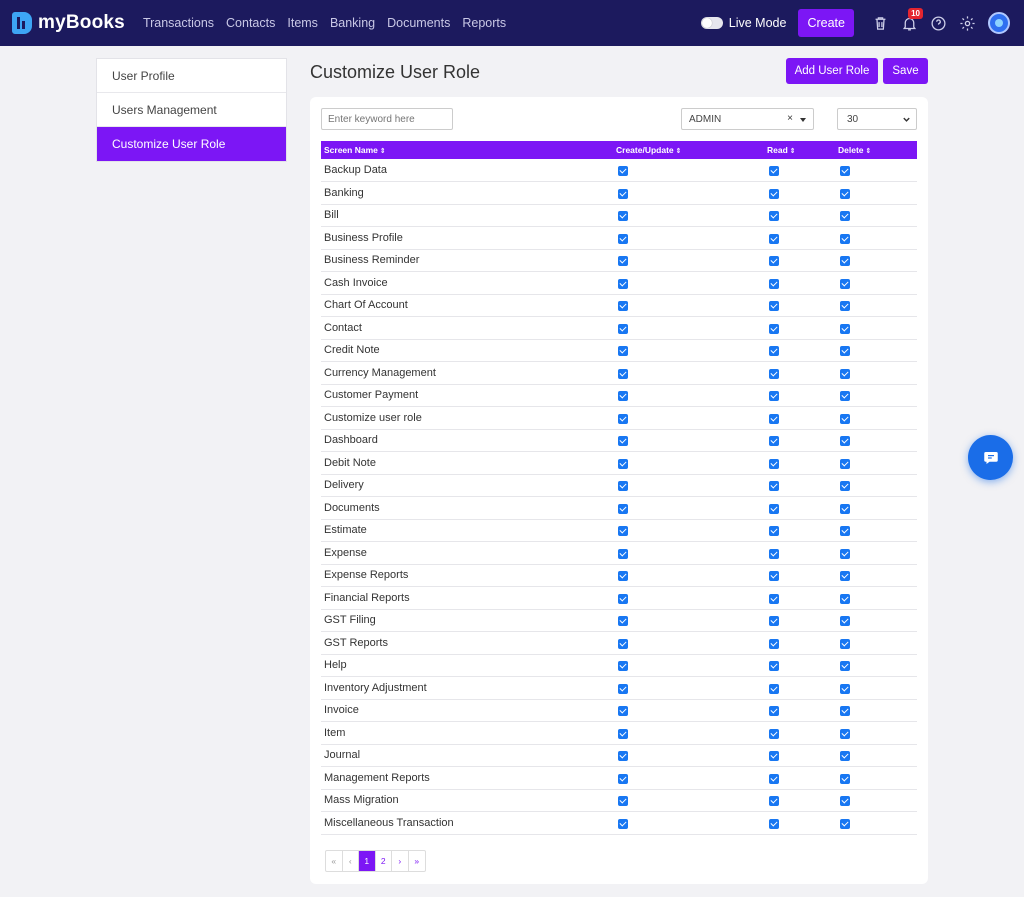 The height and width of the screenshot is (897, 1024). Describe the element at coordinates (967, 23) in the screenshot. I see `gear-icon` at that location.